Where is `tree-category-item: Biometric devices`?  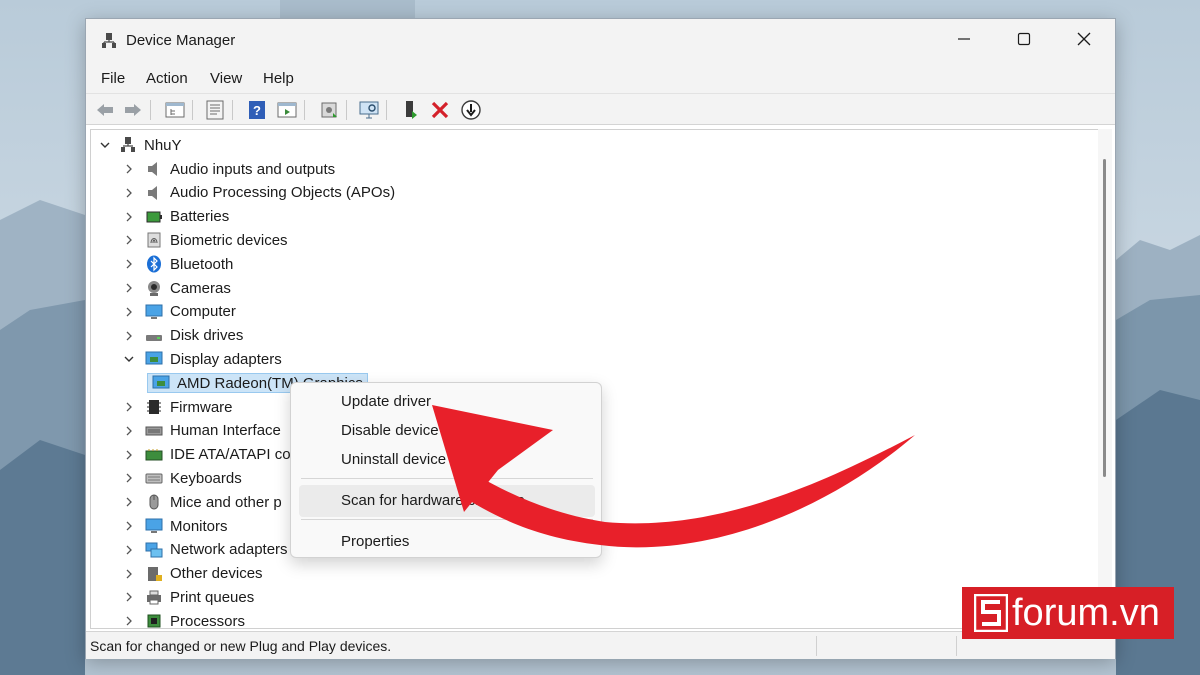
tree-category-item: Biometric devices is located at coordinates (204, 240).